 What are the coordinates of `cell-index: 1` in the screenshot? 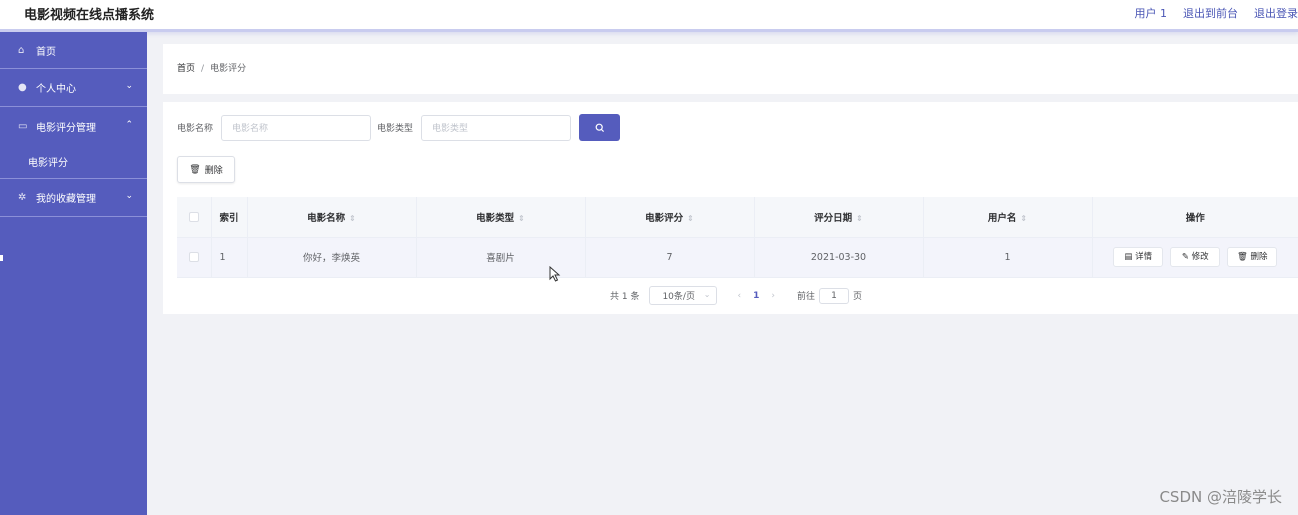 It's located at (229, 257).